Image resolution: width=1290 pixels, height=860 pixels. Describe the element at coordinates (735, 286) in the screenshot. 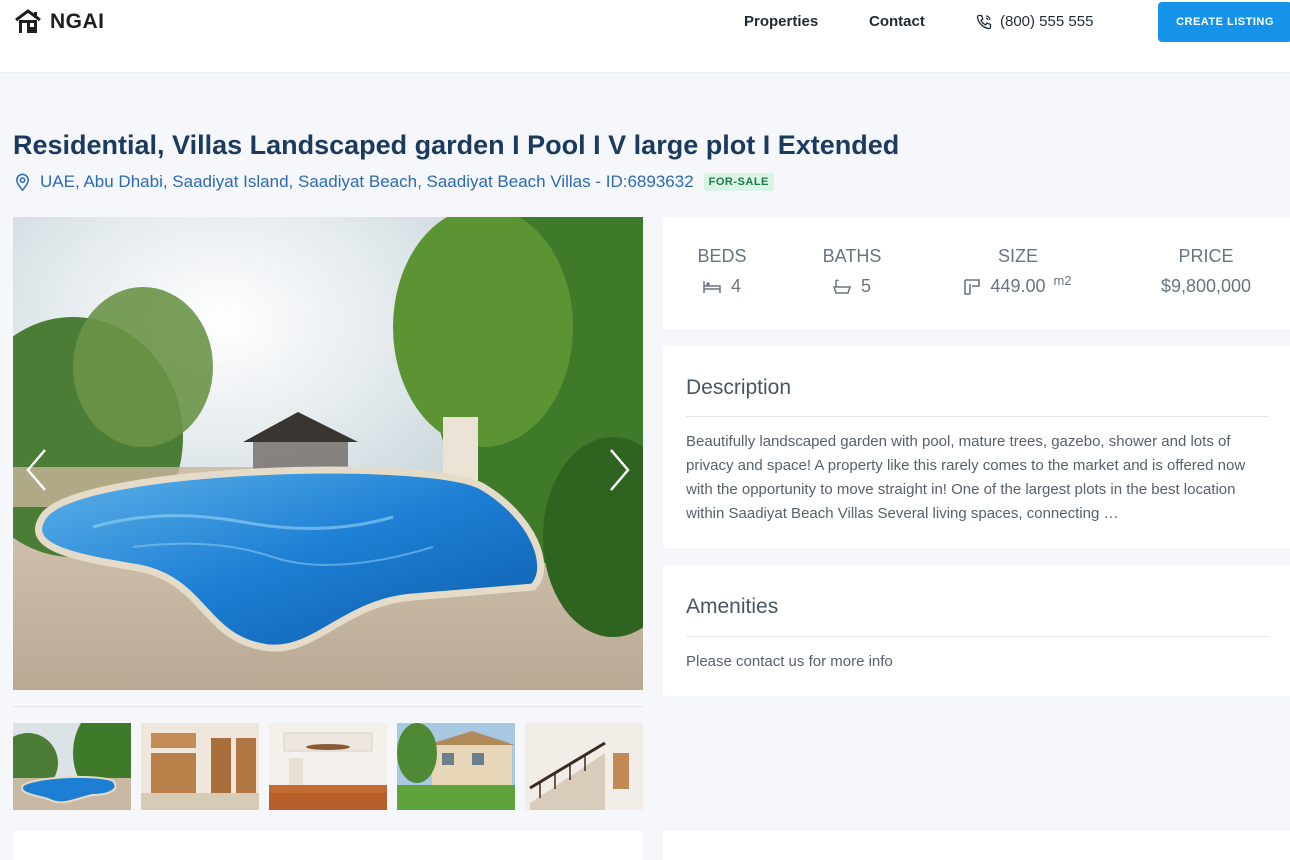

I see `beds-value: 4` at that location.